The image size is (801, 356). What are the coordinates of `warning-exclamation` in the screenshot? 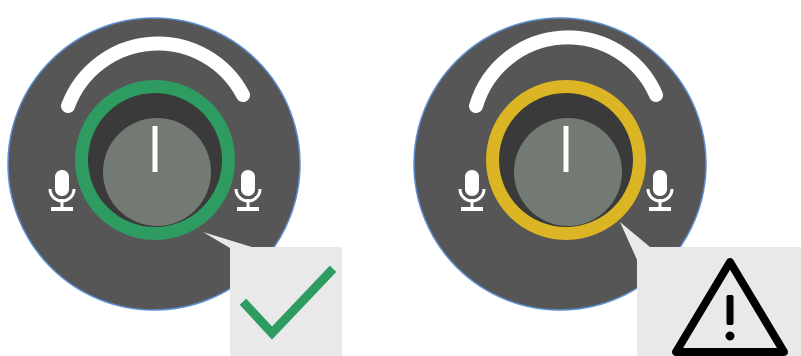 It's located at (730, 310).